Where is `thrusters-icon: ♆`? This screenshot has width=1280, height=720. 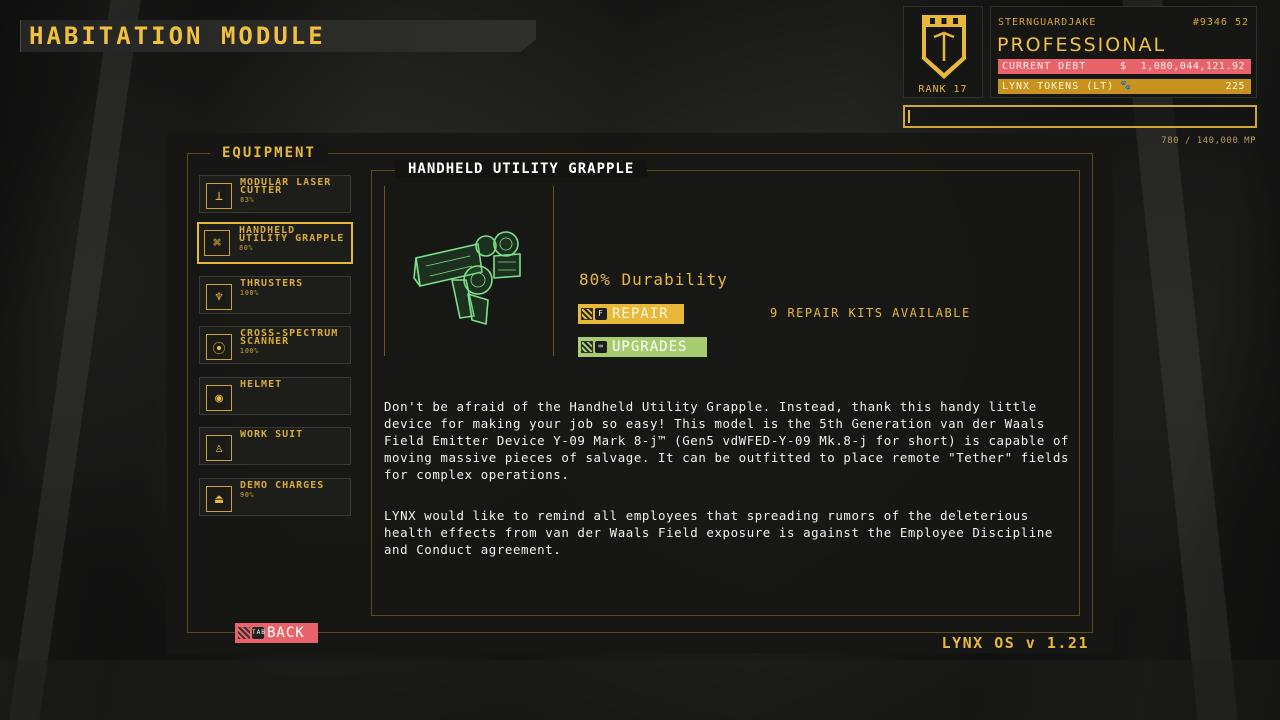
thrusters-icon: ♆ is located at coordinates (219, 297).